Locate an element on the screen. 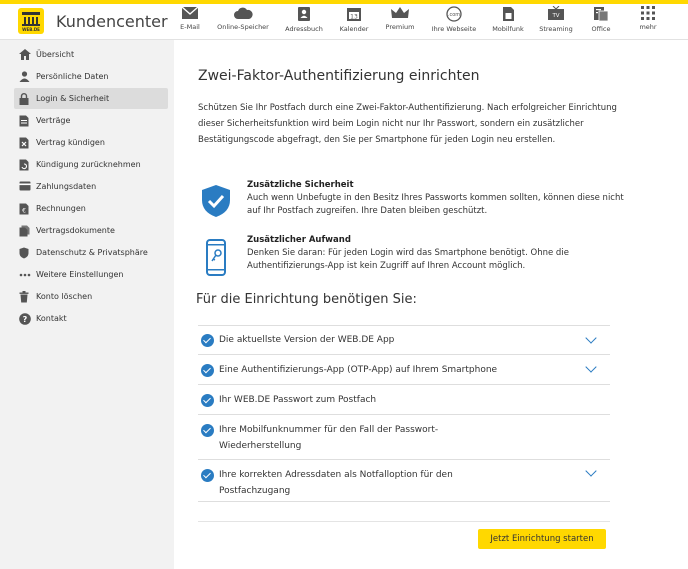 Image resolution: width=688 pixels, height=569 pixels. document-icon is located at coordinates (24, 121).